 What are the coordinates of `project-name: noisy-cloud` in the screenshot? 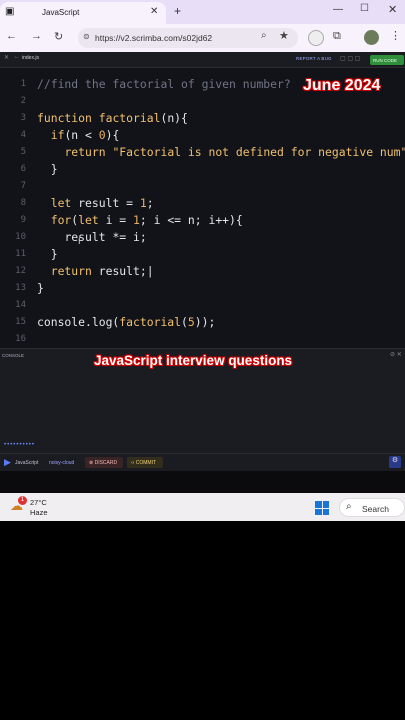 It's located at (61, 463).